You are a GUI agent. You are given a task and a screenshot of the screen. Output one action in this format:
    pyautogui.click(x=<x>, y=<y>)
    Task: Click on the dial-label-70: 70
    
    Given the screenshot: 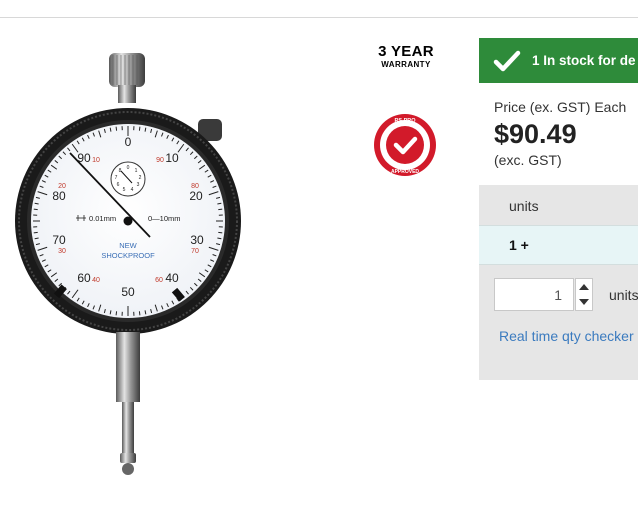 What is the action you would take?
    pyautogui.click(x=59, y=240)
    